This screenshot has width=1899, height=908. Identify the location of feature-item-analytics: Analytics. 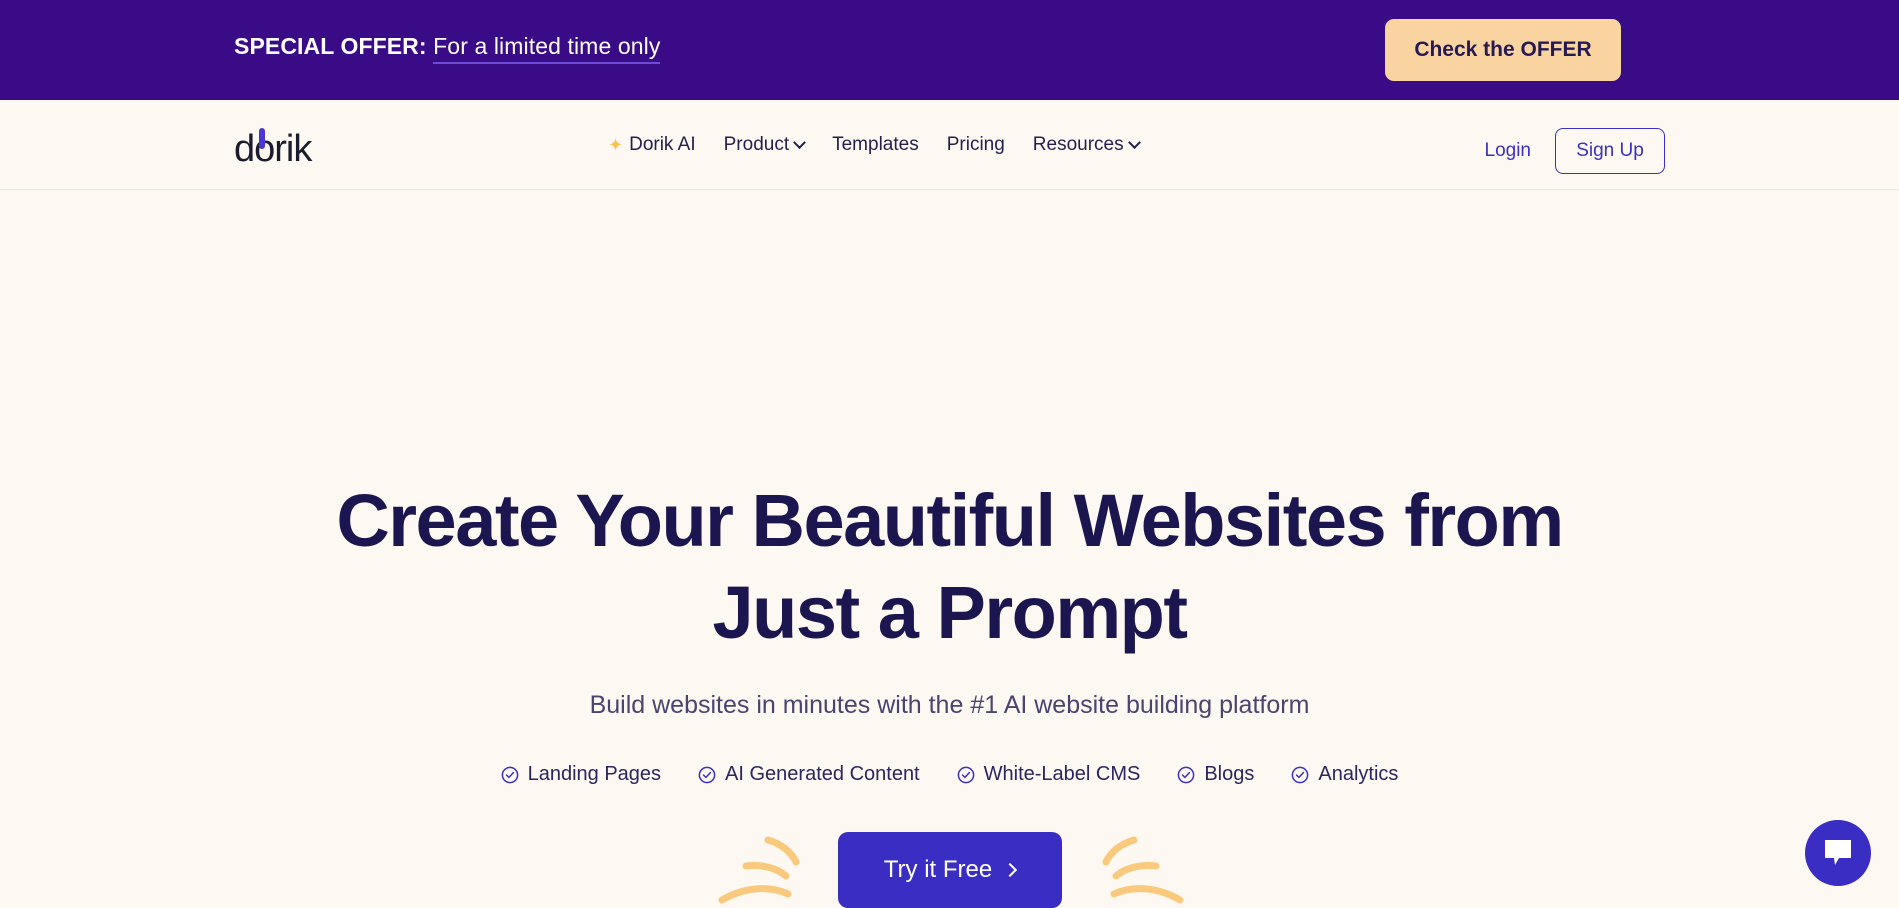
(1344, 774).